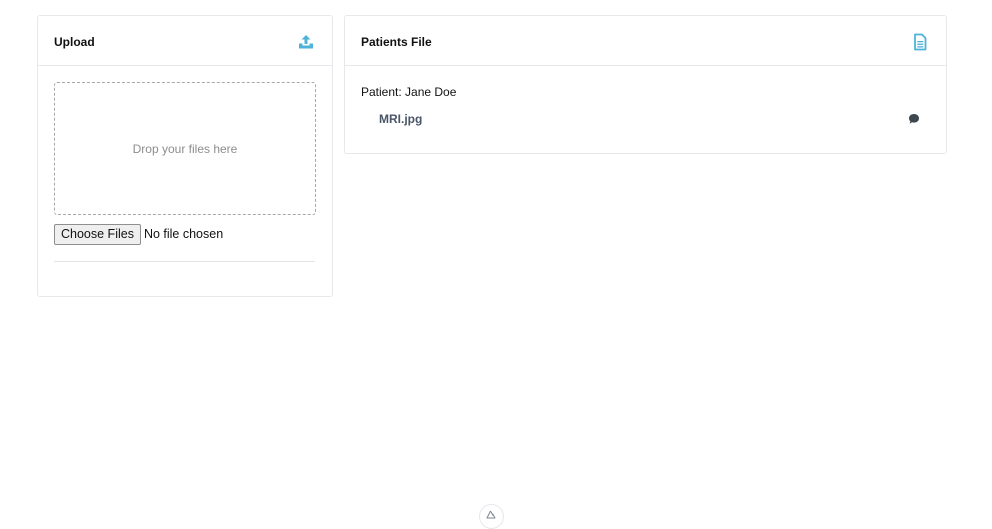 This screenshot has width=992, height=529. Describe the element at coordinates (491, 516) in the screenshot. I see `nuxt-logo-icon` at that location.